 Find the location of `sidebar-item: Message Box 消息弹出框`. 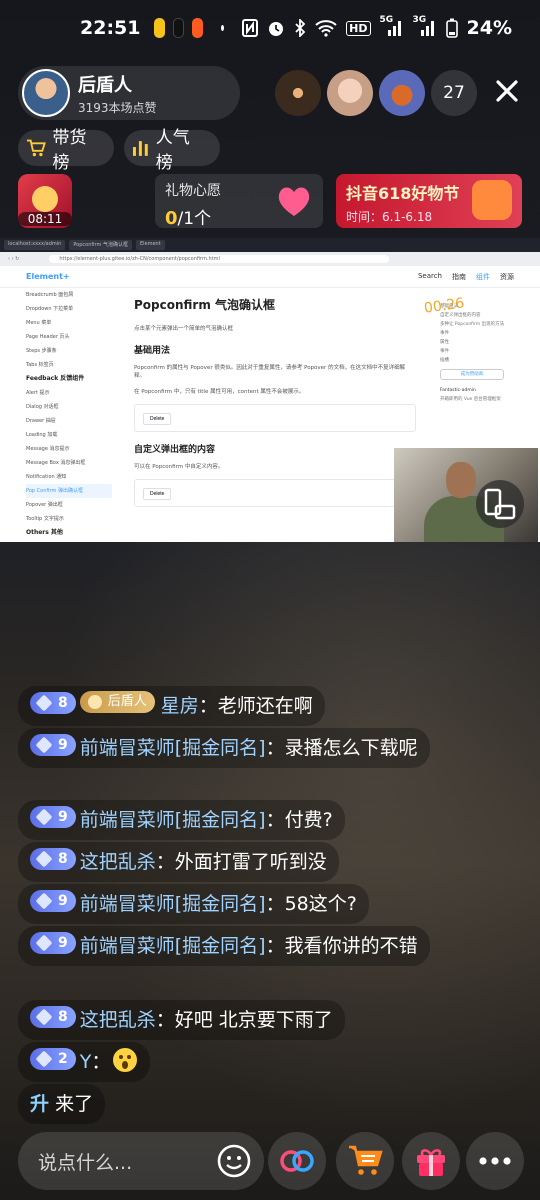

sidebar-item: Message Box 消息弹出框 is located at coordinates (69, 463).